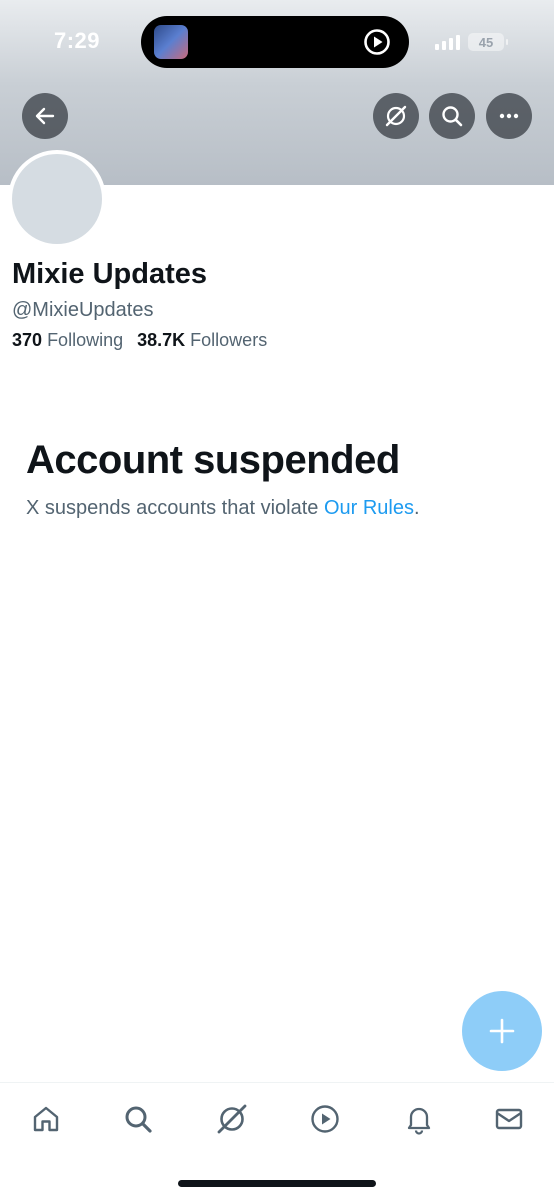 The height and width of the screenshot is (1200, 554). I want to click on nav-notifications, so click(419, 1119).